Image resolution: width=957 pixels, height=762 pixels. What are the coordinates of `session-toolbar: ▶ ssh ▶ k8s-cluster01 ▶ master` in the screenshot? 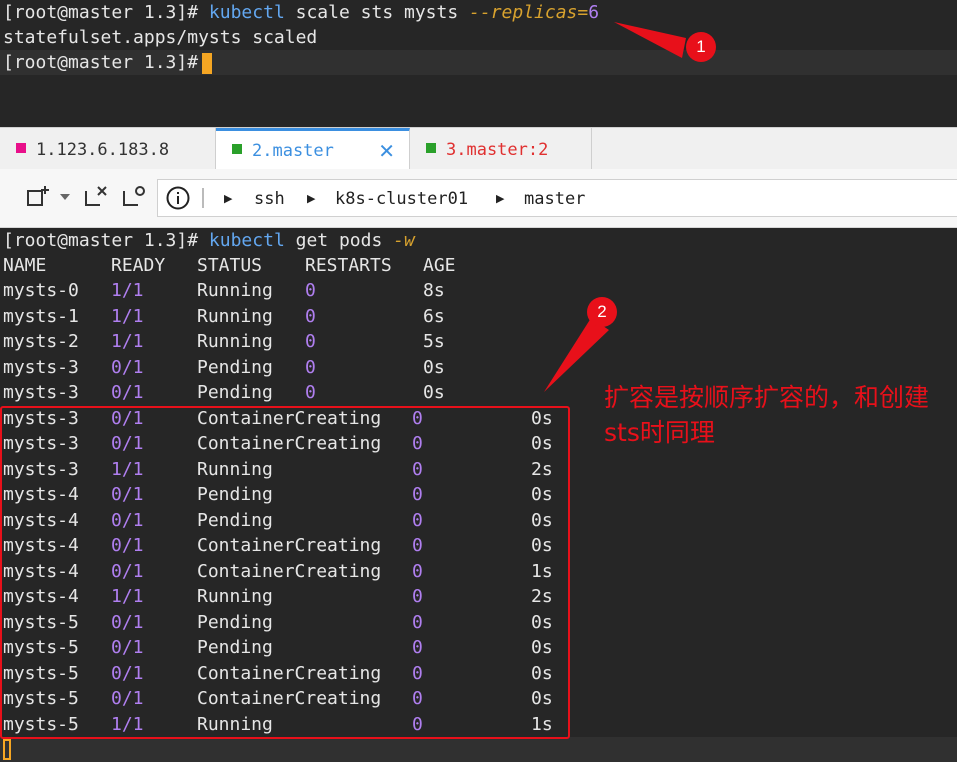 It's located at (478, 198).